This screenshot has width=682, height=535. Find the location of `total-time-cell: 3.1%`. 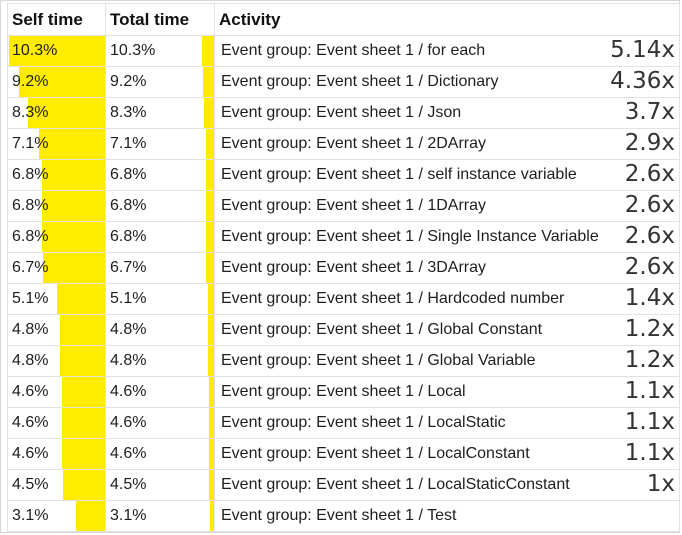

total-time-cell: 3.1% is located at coordinates (160, 516).